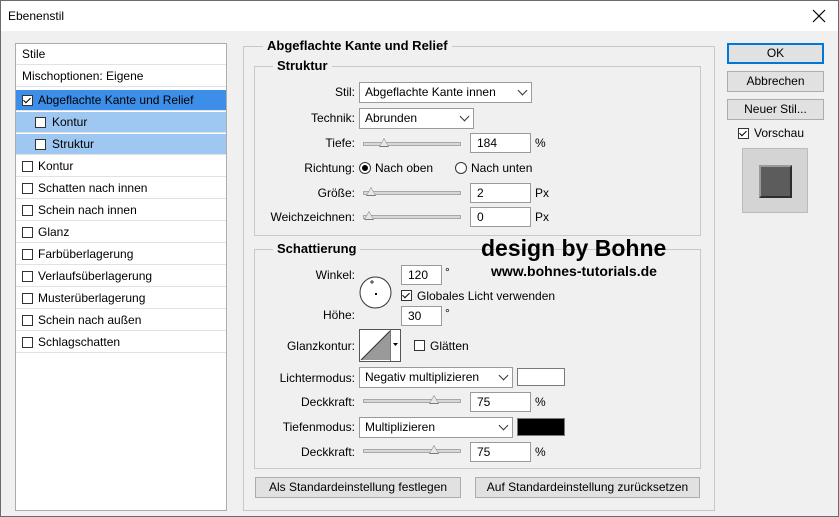 The height and width of the screenshot is (517, 839). What do you see at coordinates (27, 188) in the screenshot?
I see `checkbox-inner-shadow` at bounding box center [27, 188].